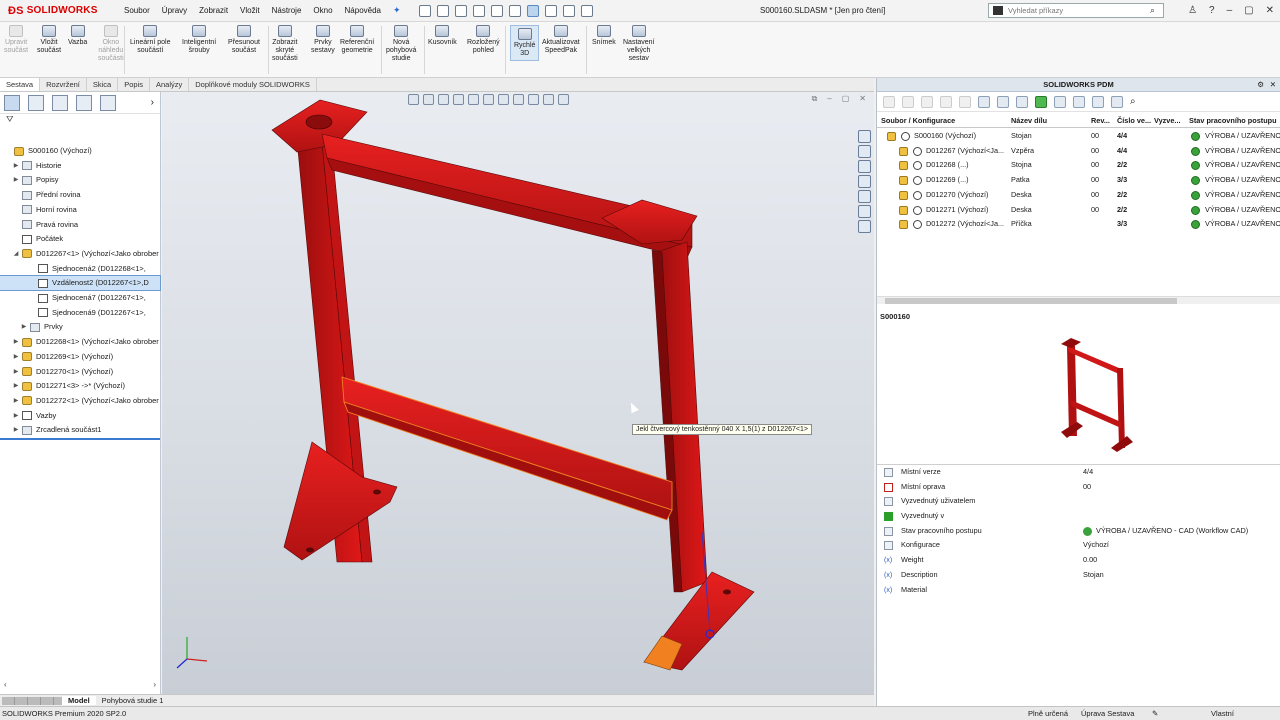  Describe the element at coordinates (108, 102) in the screenshot. I see `display-manager-icon` at that location.